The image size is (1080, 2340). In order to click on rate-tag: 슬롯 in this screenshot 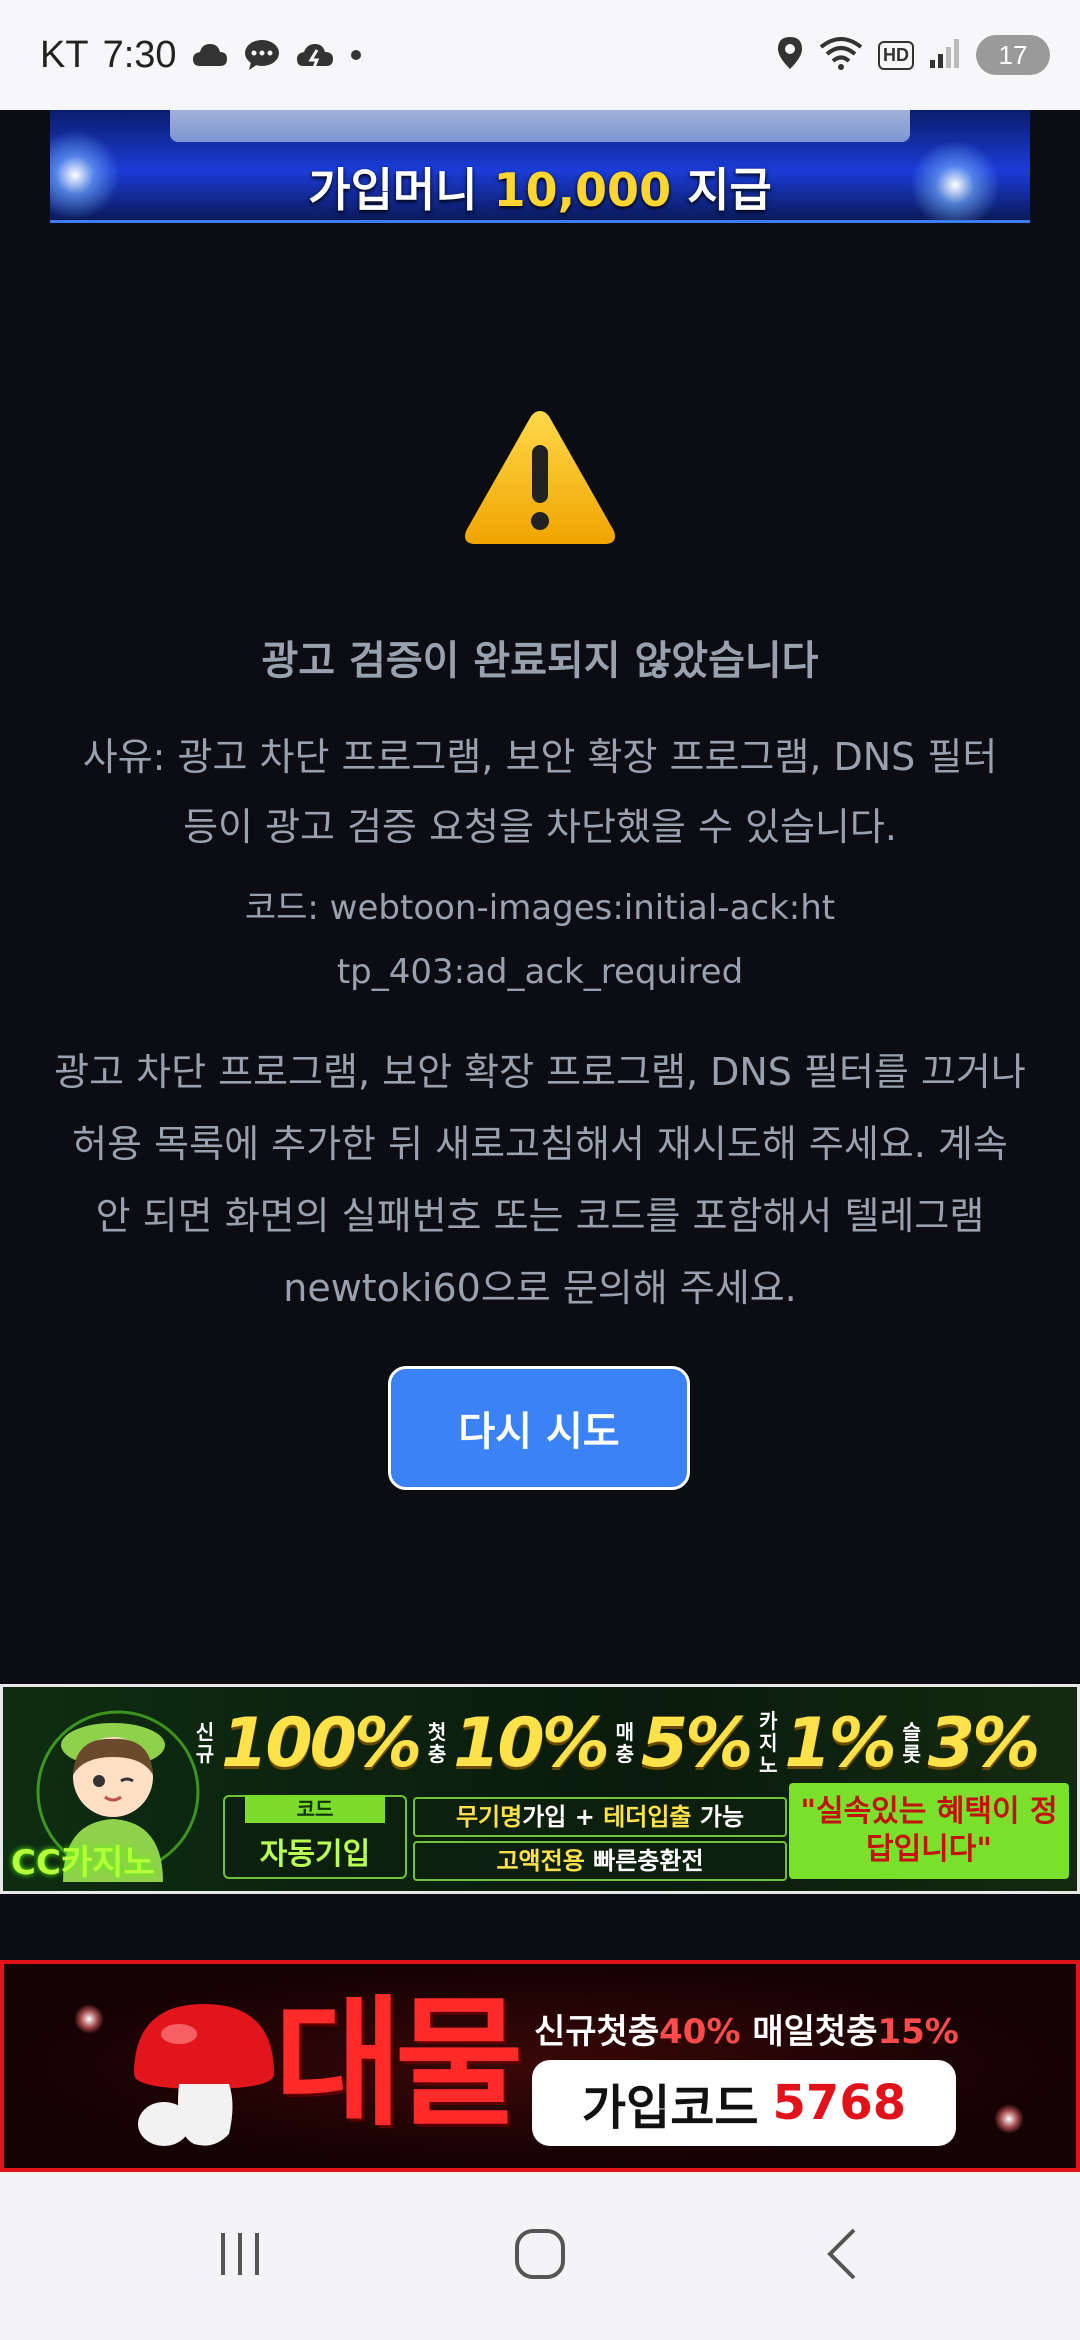, I will do `click(911, 1743)`.